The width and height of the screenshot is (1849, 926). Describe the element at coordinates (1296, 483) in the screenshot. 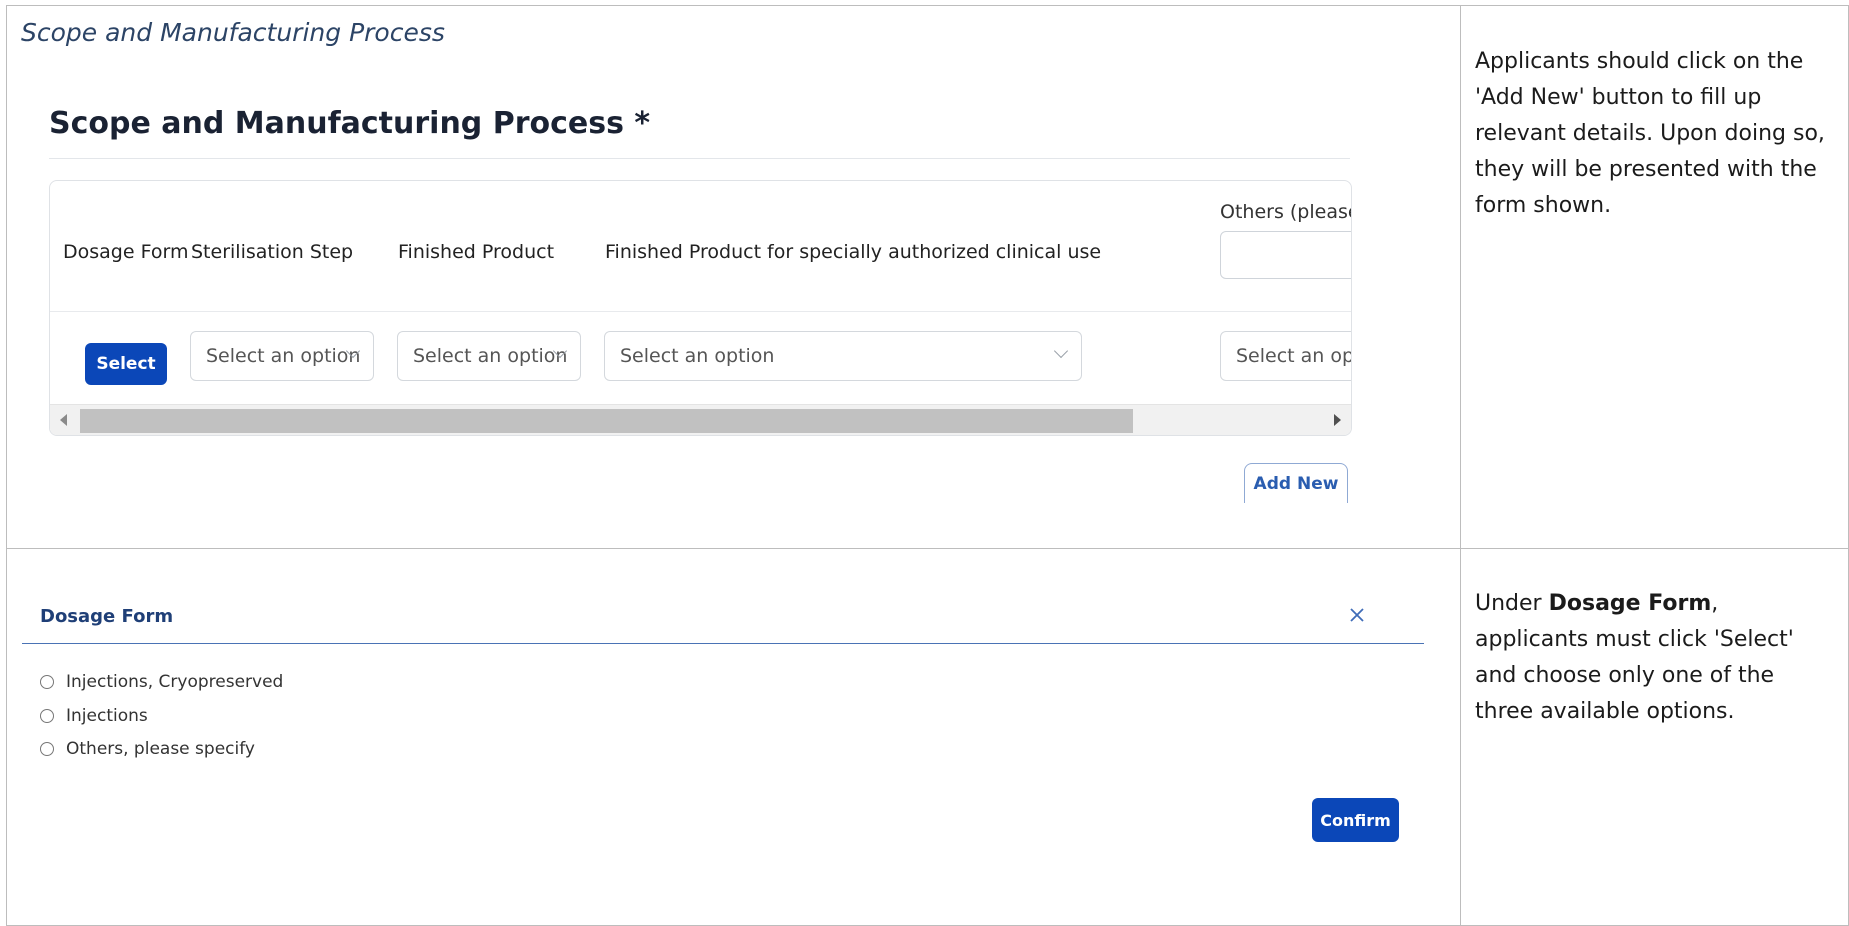

I see `add-new-button: Add New` at that location.